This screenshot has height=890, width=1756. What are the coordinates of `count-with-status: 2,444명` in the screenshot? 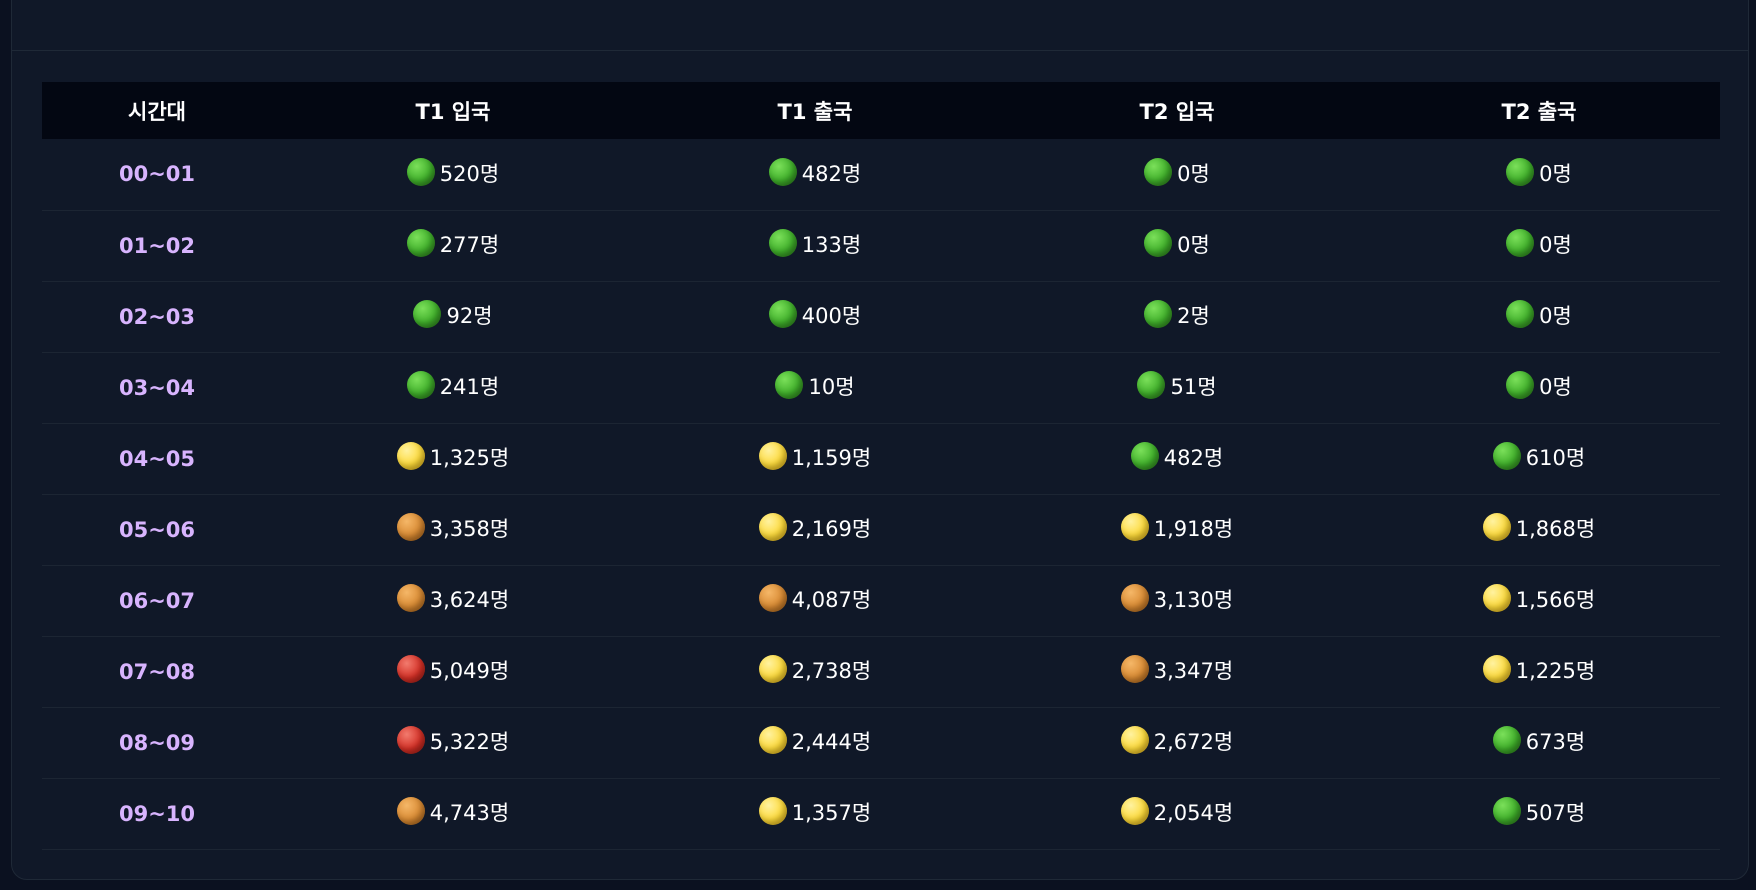 It's located at (815, 741).